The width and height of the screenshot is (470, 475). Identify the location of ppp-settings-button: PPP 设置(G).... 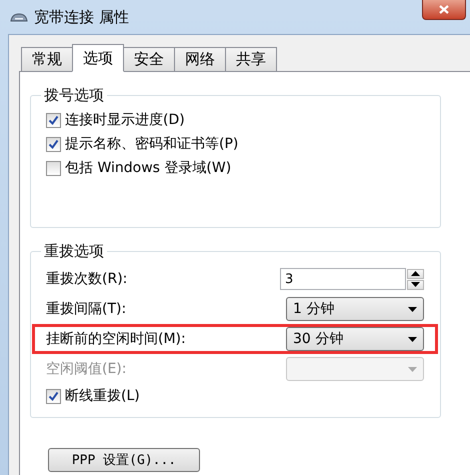
(124, 460).